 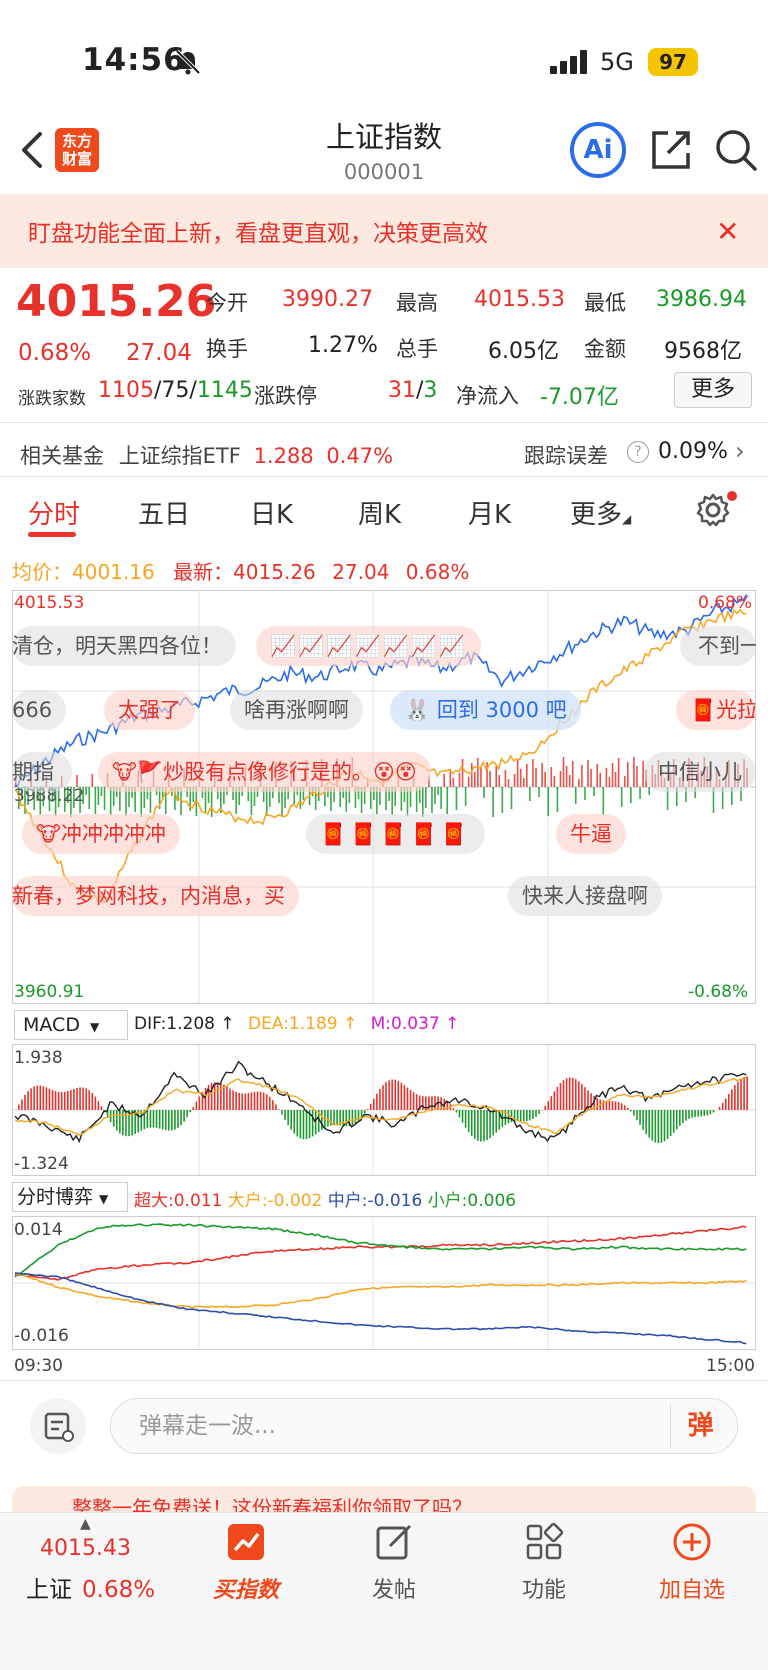 What do you see at coordinates (39, 710) in the screenshot?
I see `danmu-comment: 666` at bounding box center [39, 710].